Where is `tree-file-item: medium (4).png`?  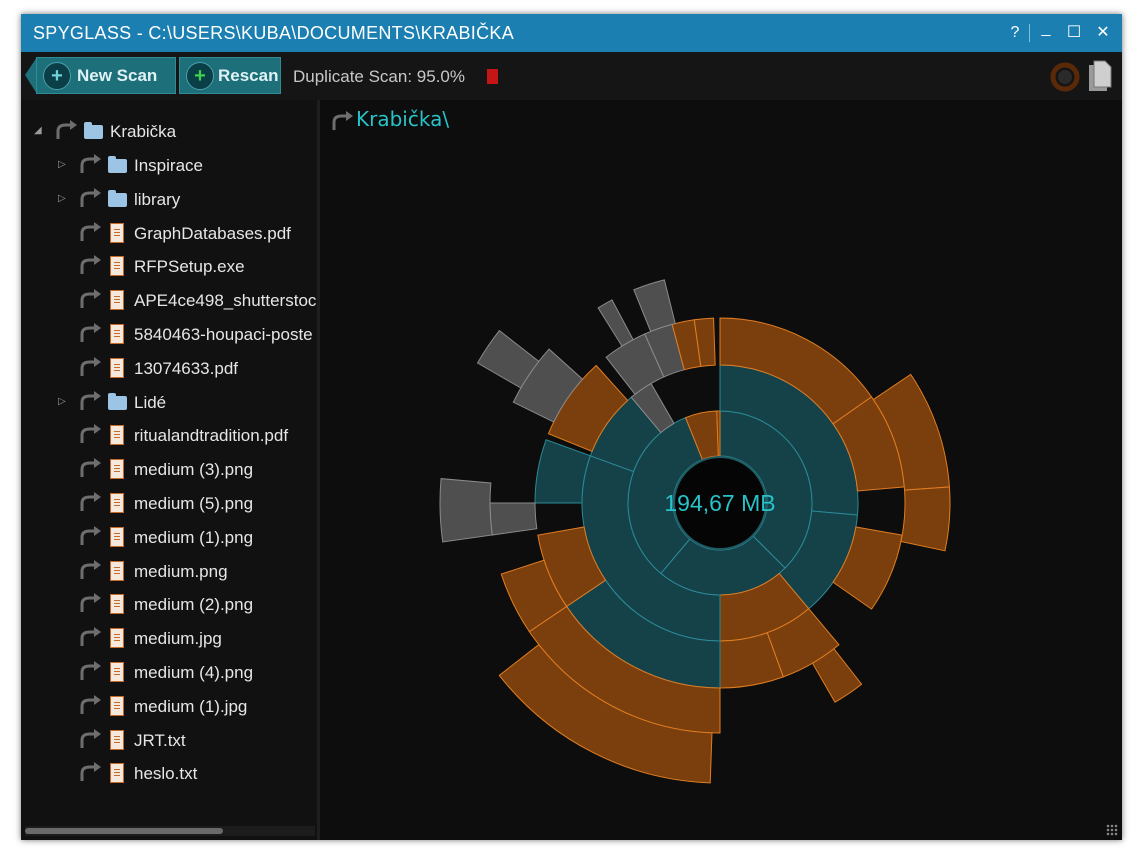
tree-file-item: medium (4).png is located at coordinates (169, 673).